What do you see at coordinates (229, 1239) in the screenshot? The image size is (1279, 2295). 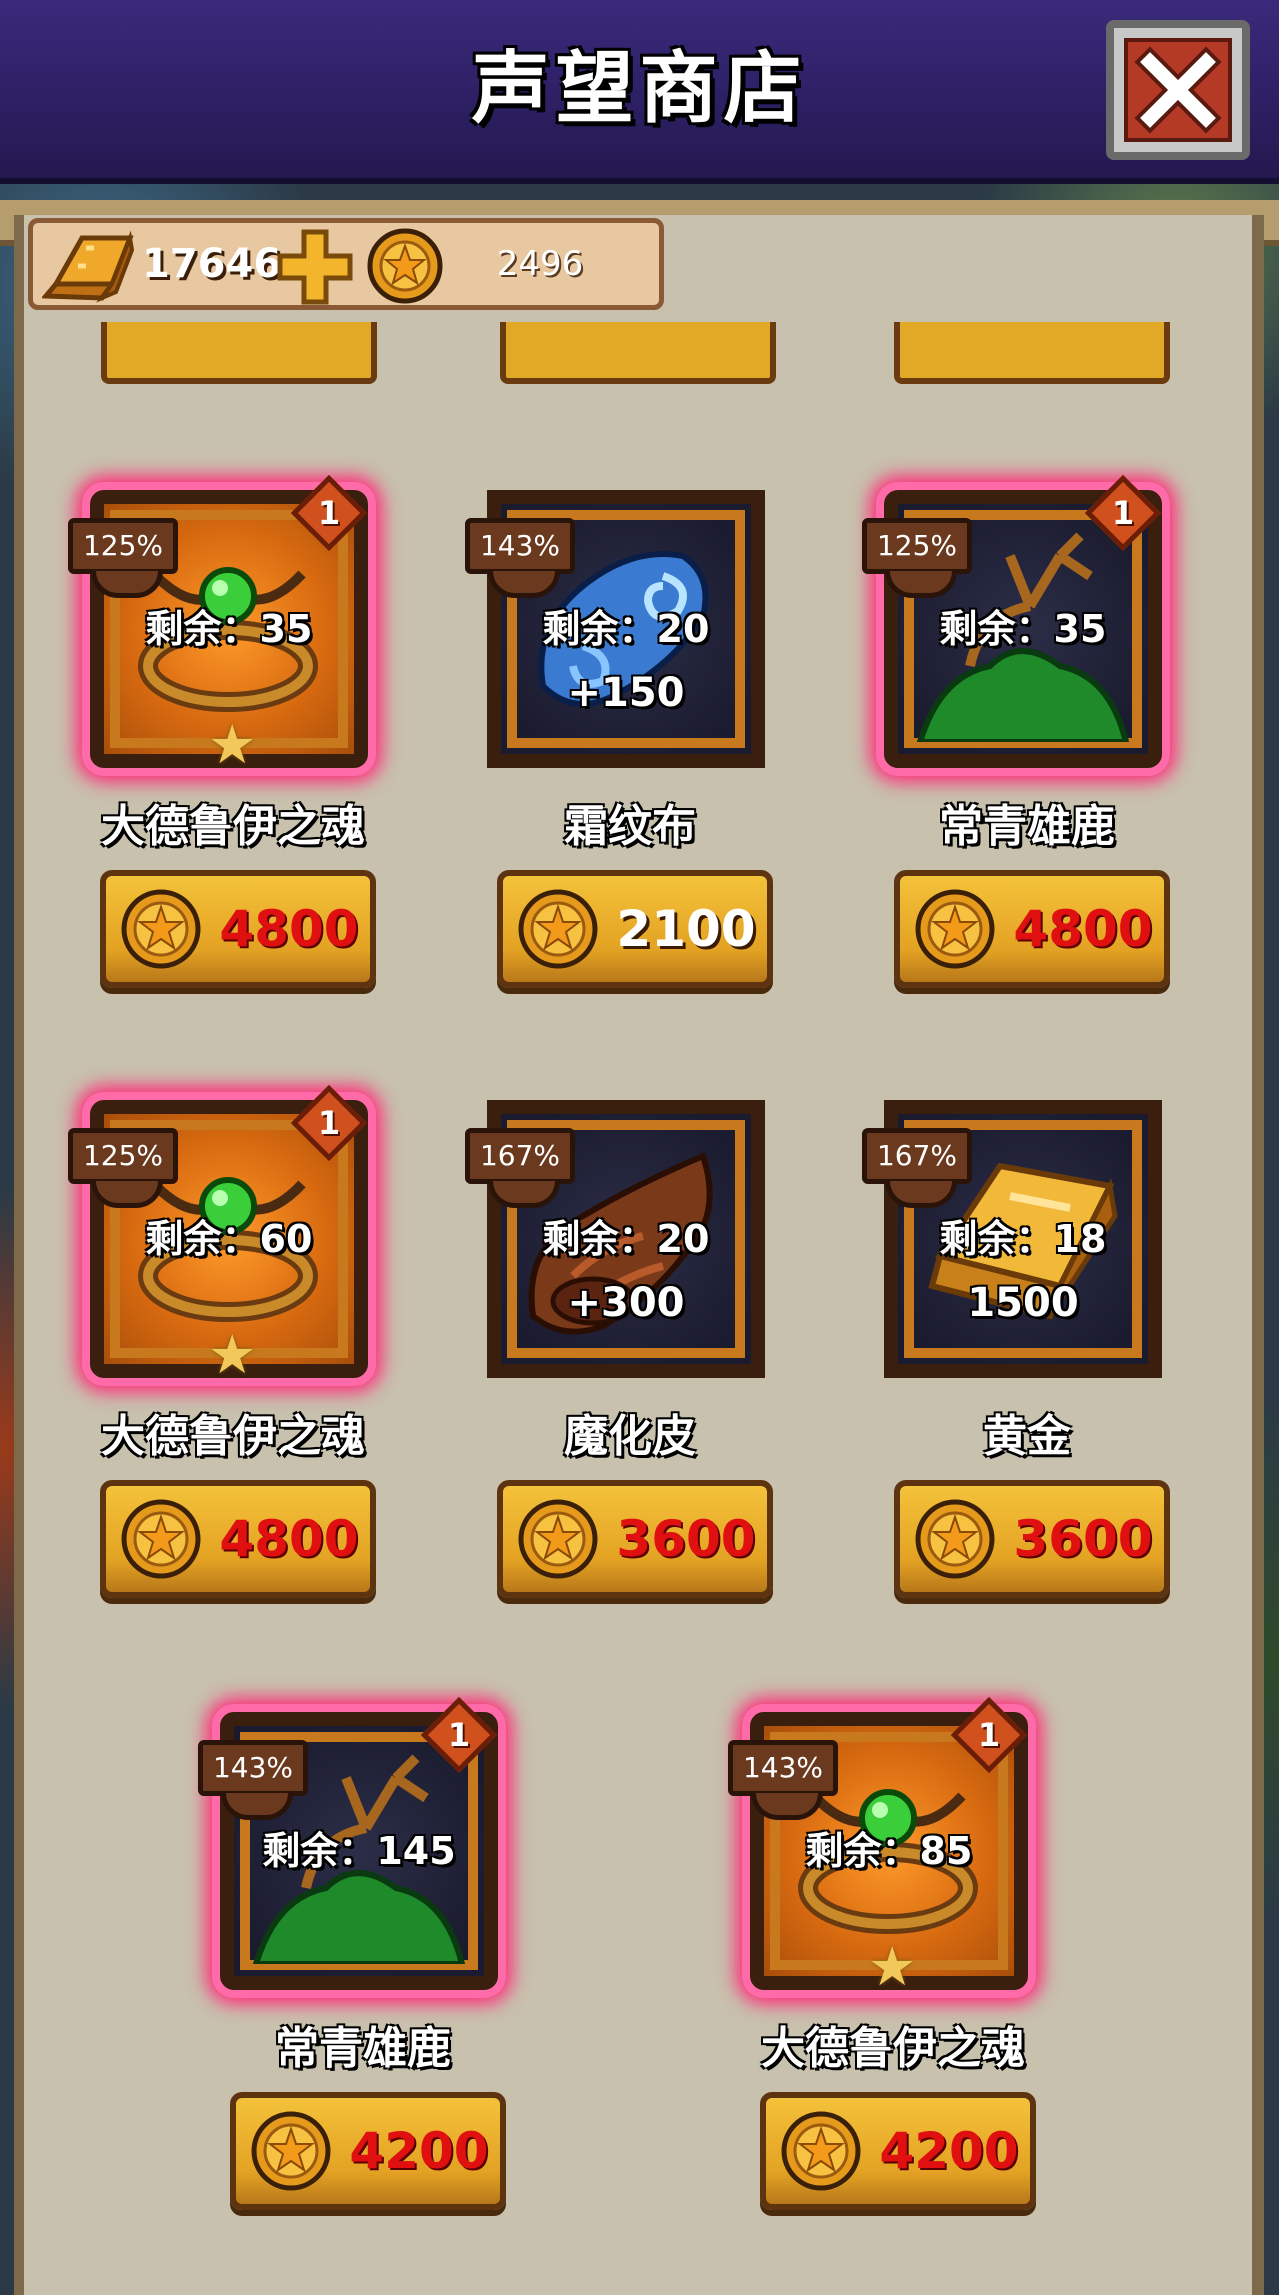 I see `remaining-stock: 剩余：60` at bounding box center [229, 1239].